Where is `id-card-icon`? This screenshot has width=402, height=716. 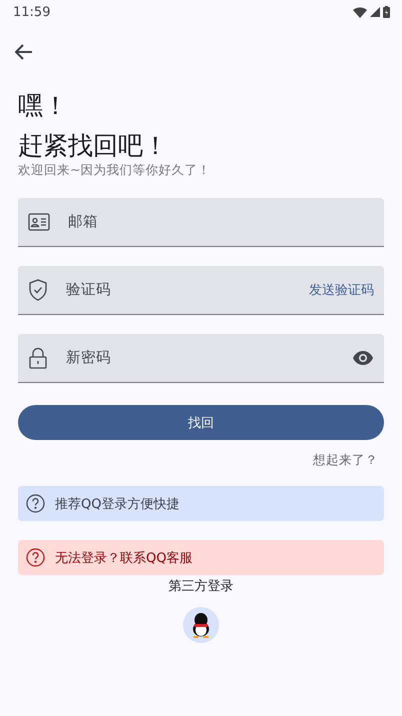 id-card-icon is located at coordinates (39, 222).